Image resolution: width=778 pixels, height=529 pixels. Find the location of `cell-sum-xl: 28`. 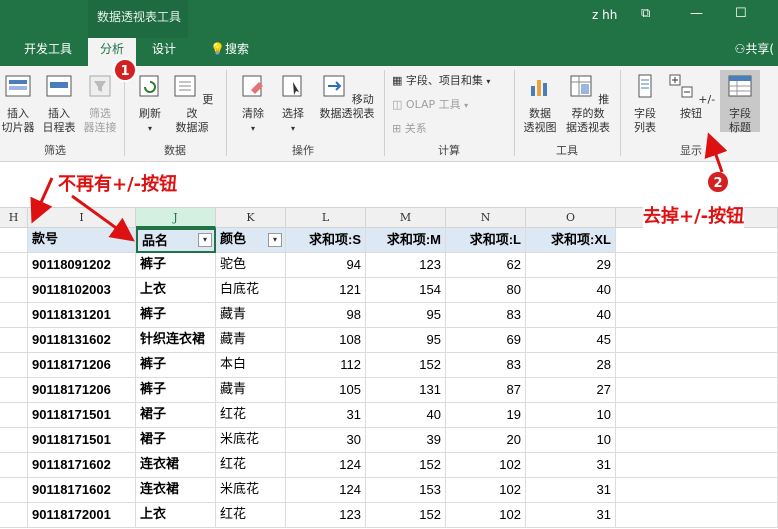

cell-sum-xl: 28 is located at coordinates (571, 365).